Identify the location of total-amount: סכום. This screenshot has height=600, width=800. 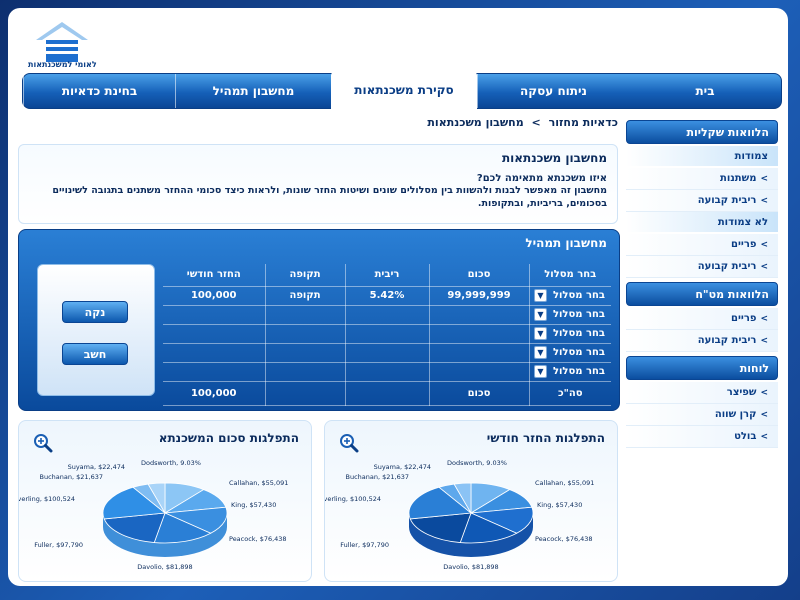
(478, 393).